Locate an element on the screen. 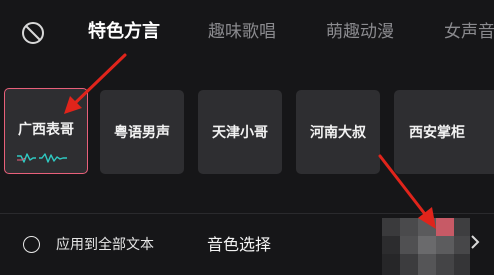 Image resolution: width=494 pixels, height=275 pixels. voice-select-title: 音色选择 is located at coordinates (239, 244).